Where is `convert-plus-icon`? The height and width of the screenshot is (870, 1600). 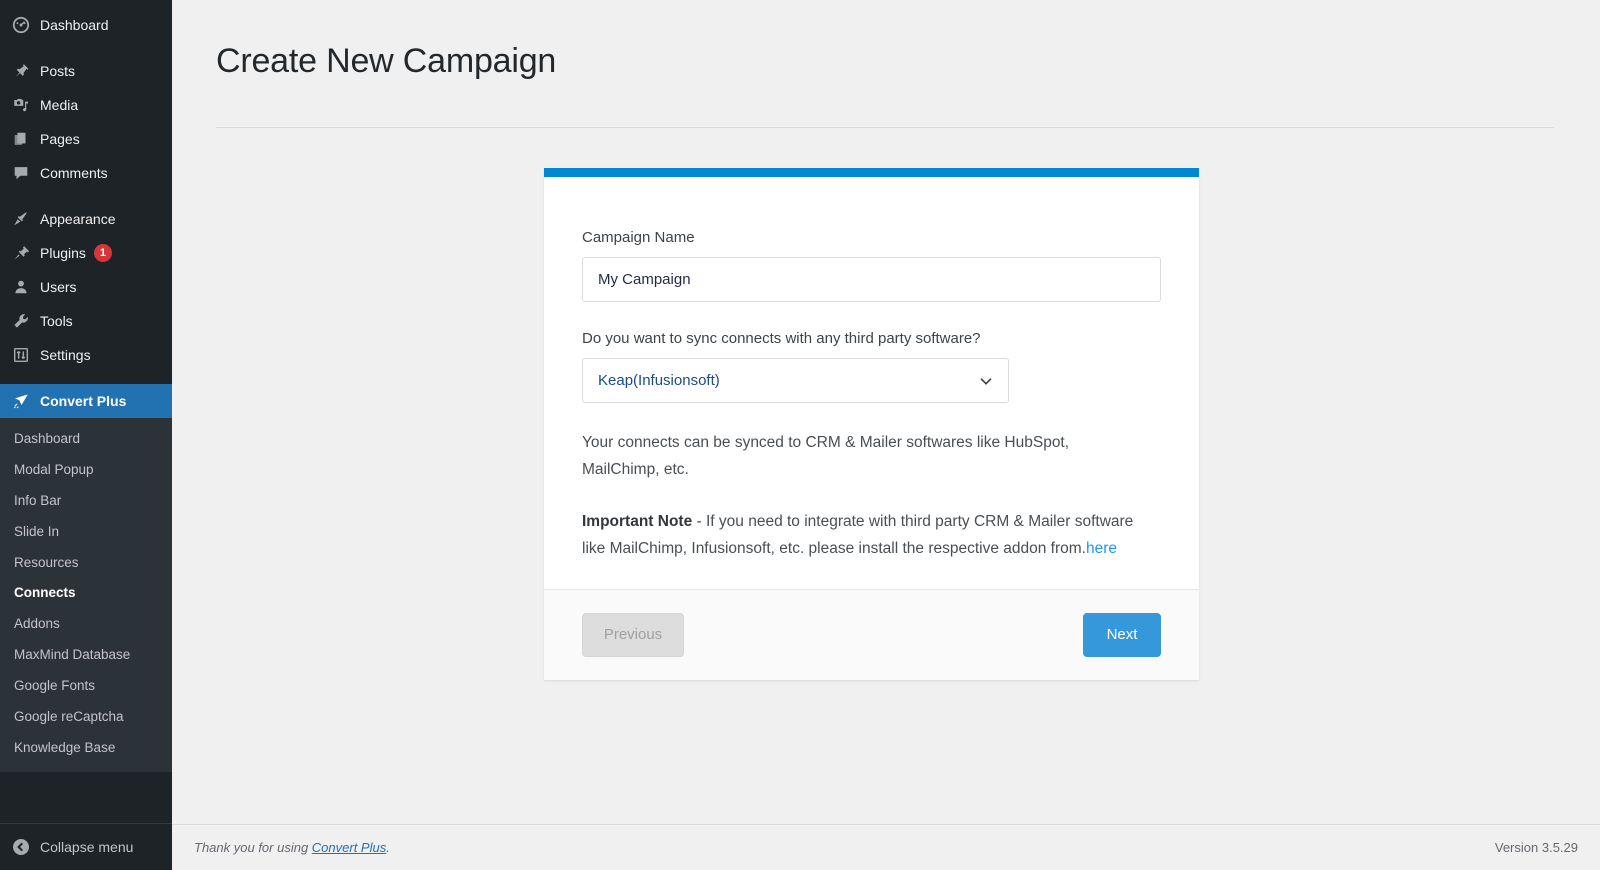 convert-plus-icon is located at coordinates (21, 401).